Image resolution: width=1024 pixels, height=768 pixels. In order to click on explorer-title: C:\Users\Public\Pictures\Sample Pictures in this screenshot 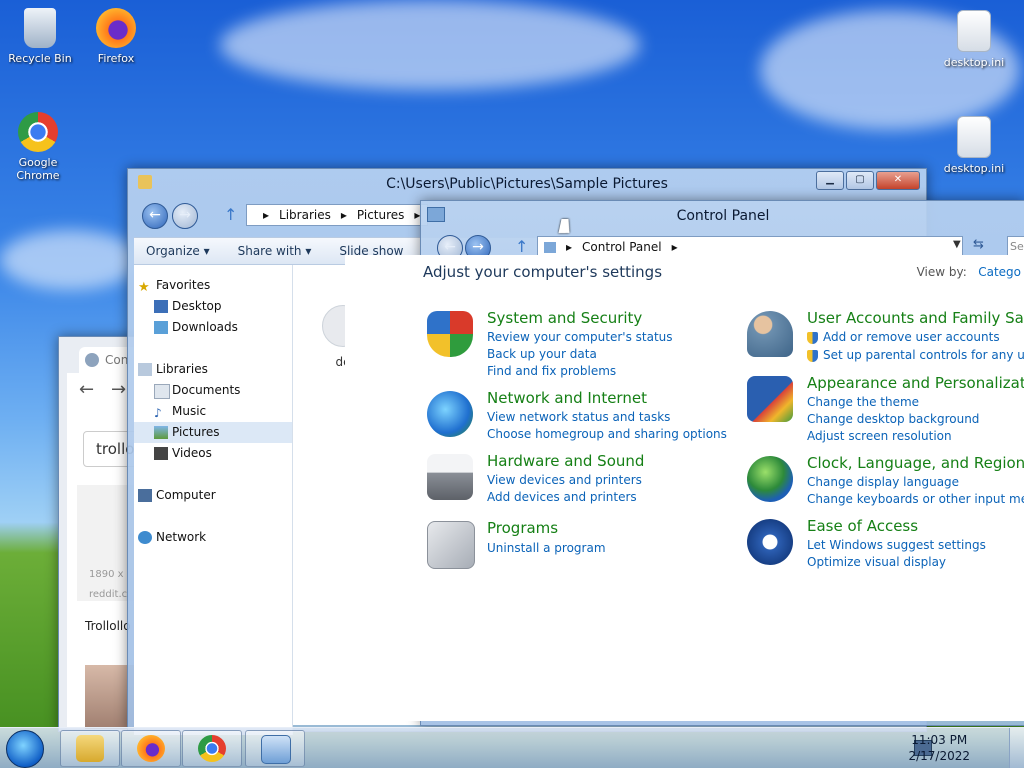, I will do `click(527, 184)`.